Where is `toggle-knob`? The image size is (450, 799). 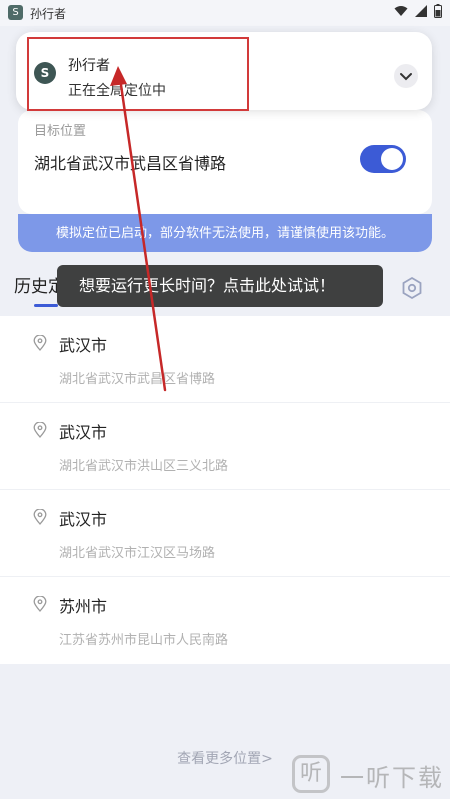
toggle-knob is located at coordinates (392, 159).